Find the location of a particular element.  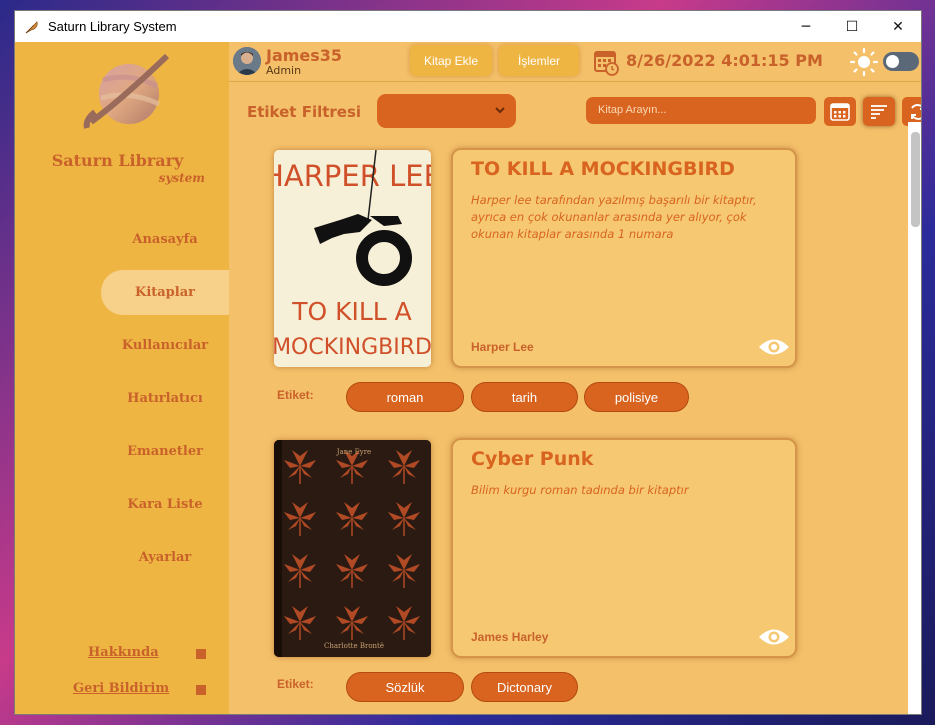

book-description: Bilim kurgu roman tadında bir kitaptır is located at coordinates (580, 490).